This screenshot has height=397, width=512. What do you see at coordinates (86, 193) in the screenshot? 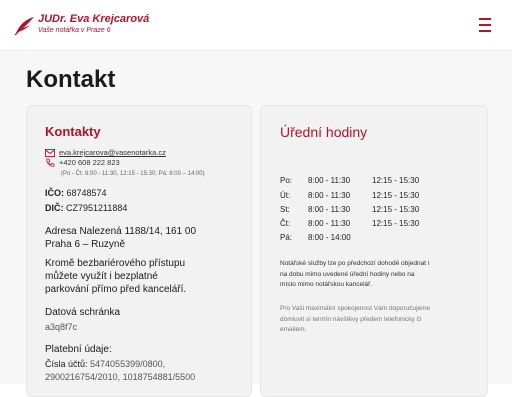
I see `ico-value: 68748574` at bounding box center [86, 193].